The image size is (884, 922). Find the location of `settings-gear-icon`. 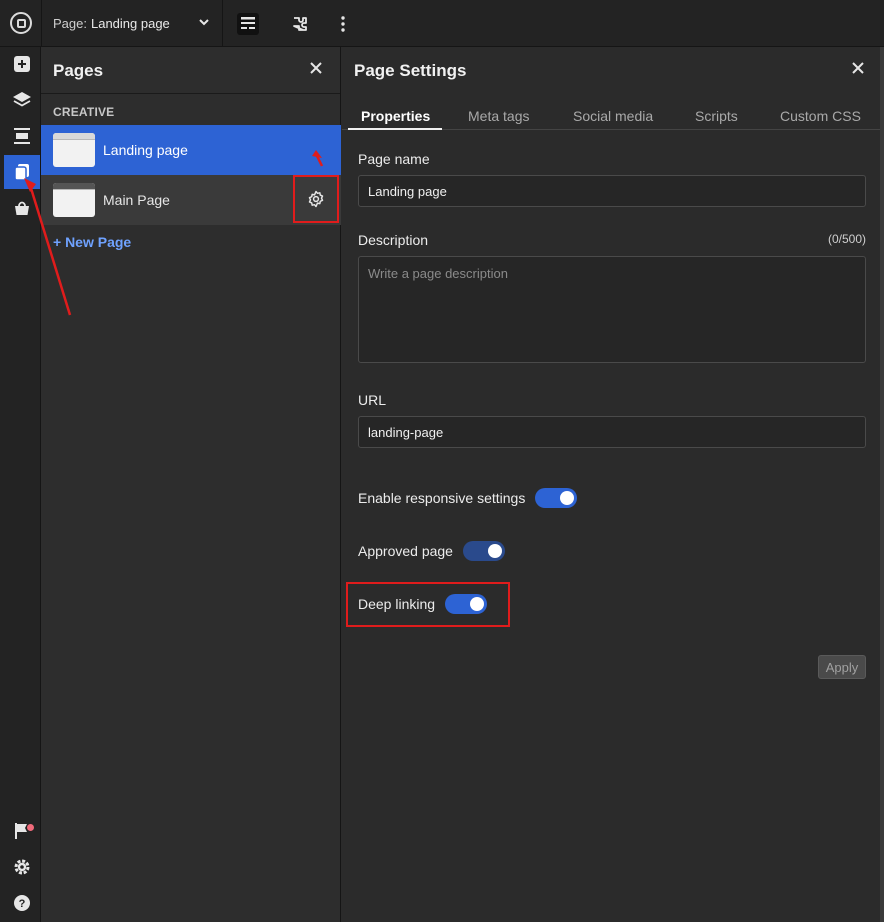

settings-gear-icon is located at coordinates (22, 867).